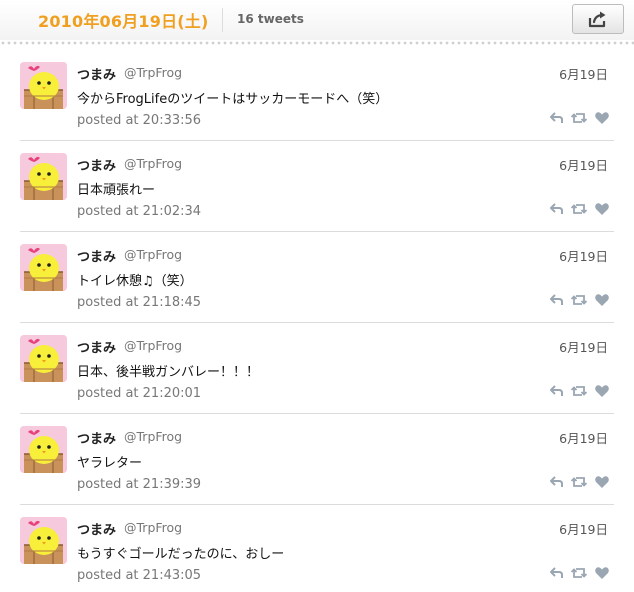 The height and width of the screenshot is (592, 634). I want to click on posted-time: posted at 21:02:34, so click(139, 211).